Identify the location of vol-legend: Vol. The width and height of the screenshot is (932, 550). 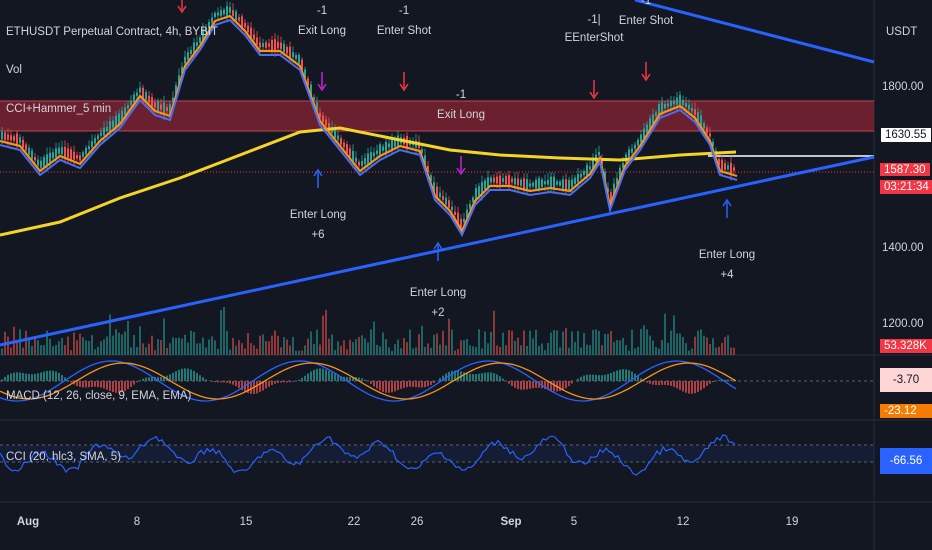
(14, 70).